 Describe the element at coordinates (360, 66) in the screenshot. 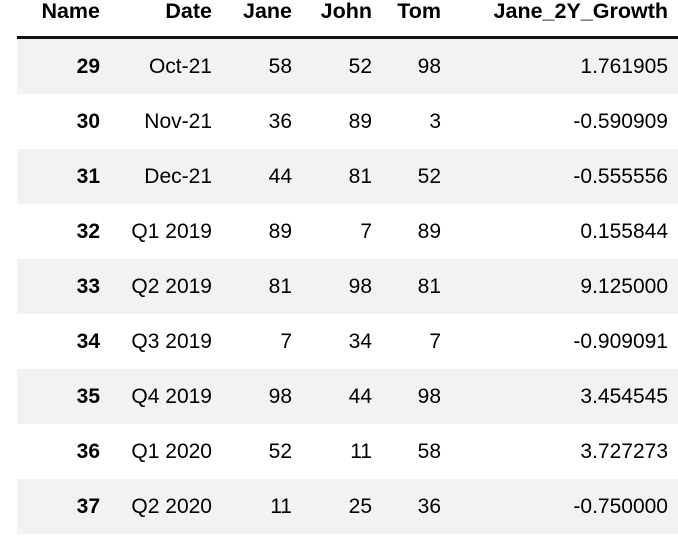

I see `cell-john: 52` at that location.